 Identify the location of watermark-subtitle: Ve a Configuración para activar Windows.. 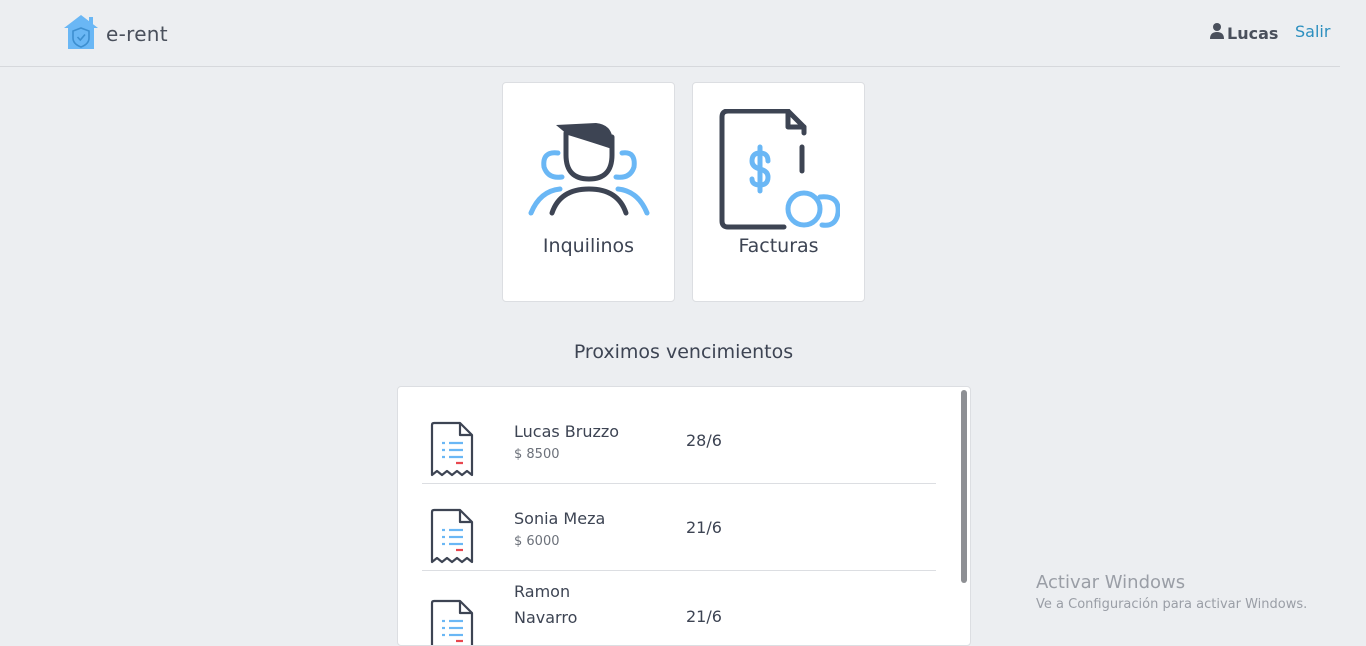
(1172, 604).